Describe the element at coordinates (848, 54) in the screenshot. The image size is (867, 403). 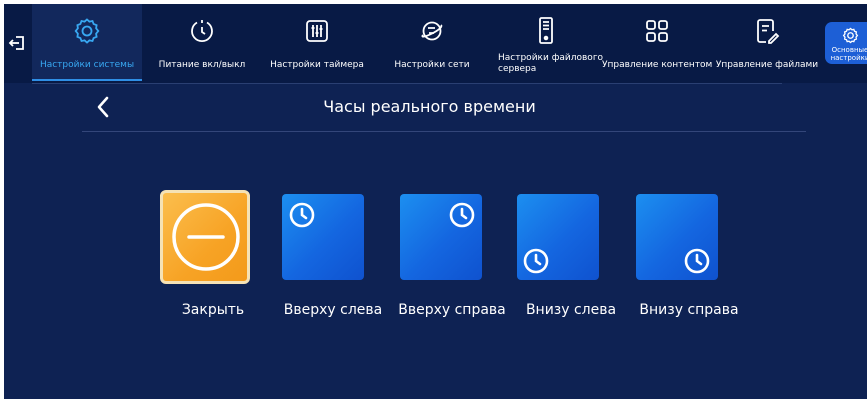
I see `side-button-label: Основные настройки` at that location.